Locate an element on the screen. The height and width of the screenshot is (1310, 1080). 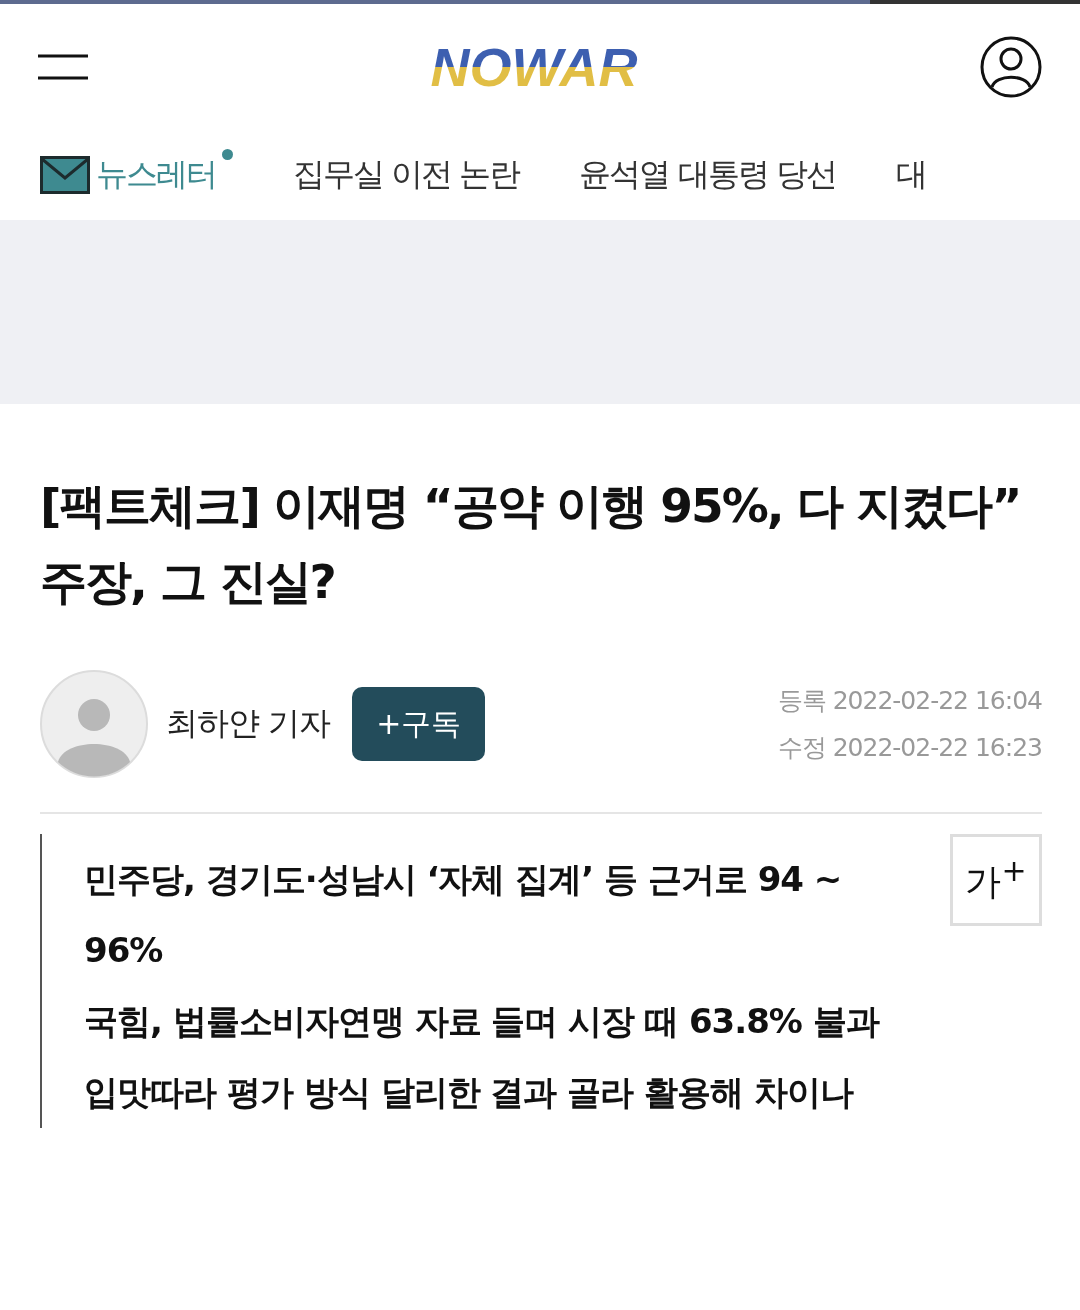
topic-tab: 대 is located at coordinates (910, 175).